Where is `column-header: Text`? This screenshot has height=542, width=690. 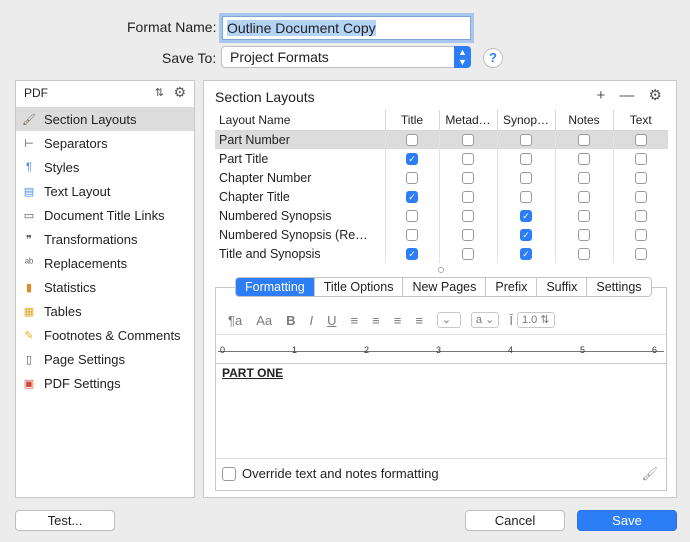
column-header: Text is located at coordinates (640, 120).